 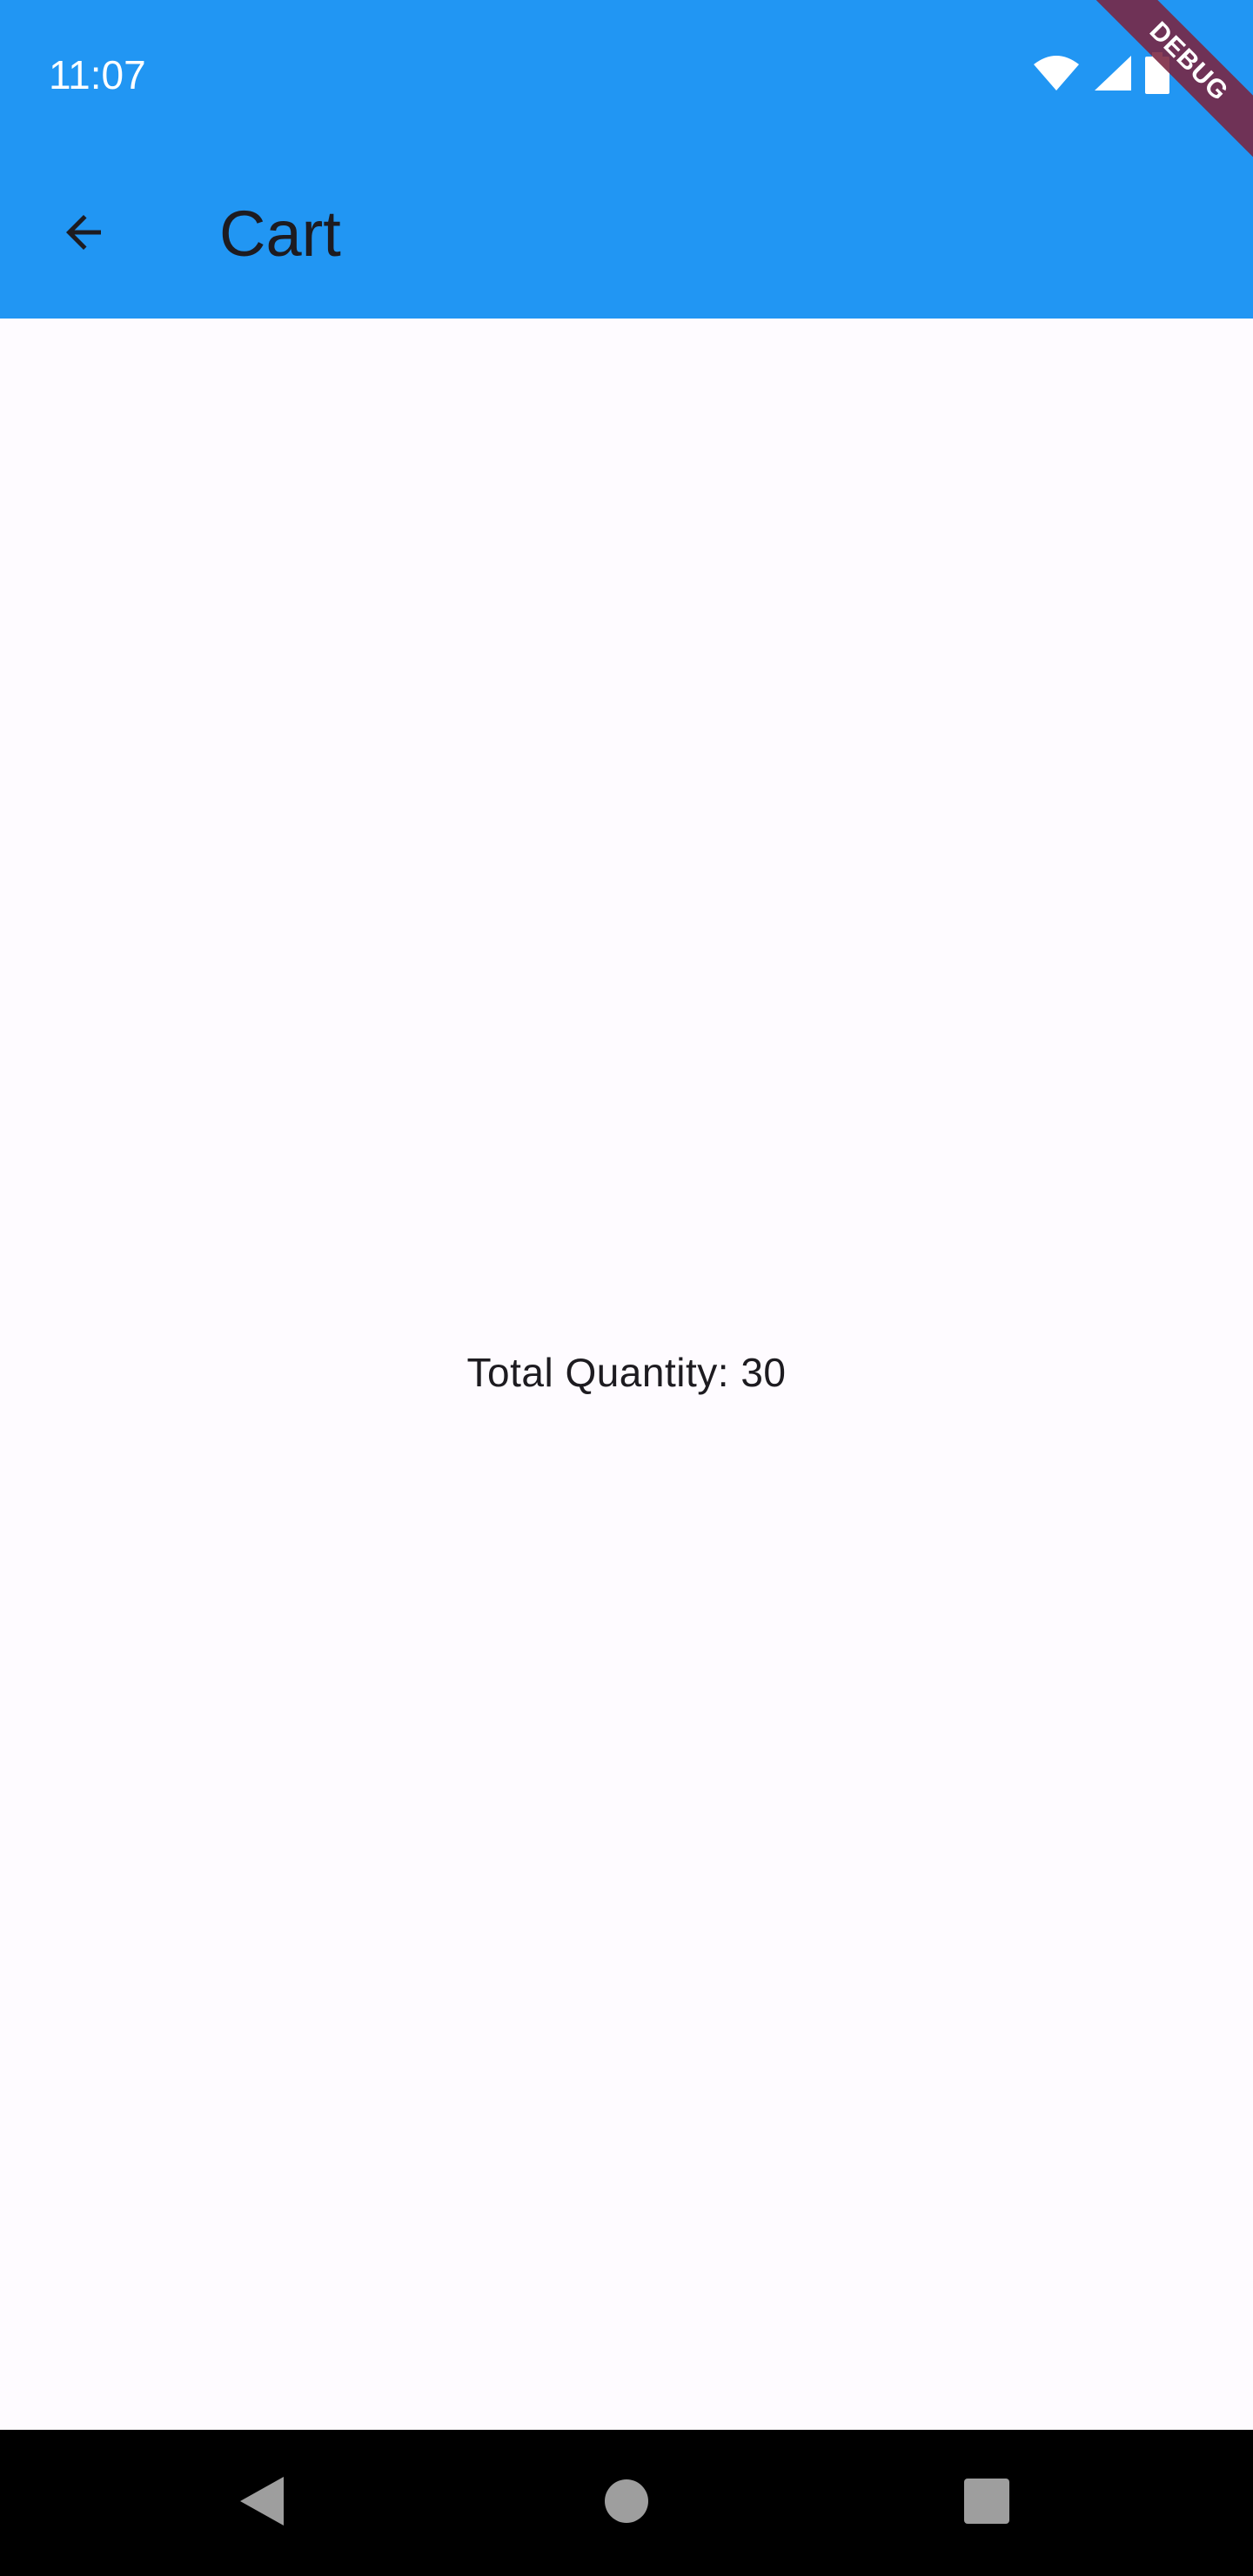 I want to click on status-icons, so click(x=1100, y=74).